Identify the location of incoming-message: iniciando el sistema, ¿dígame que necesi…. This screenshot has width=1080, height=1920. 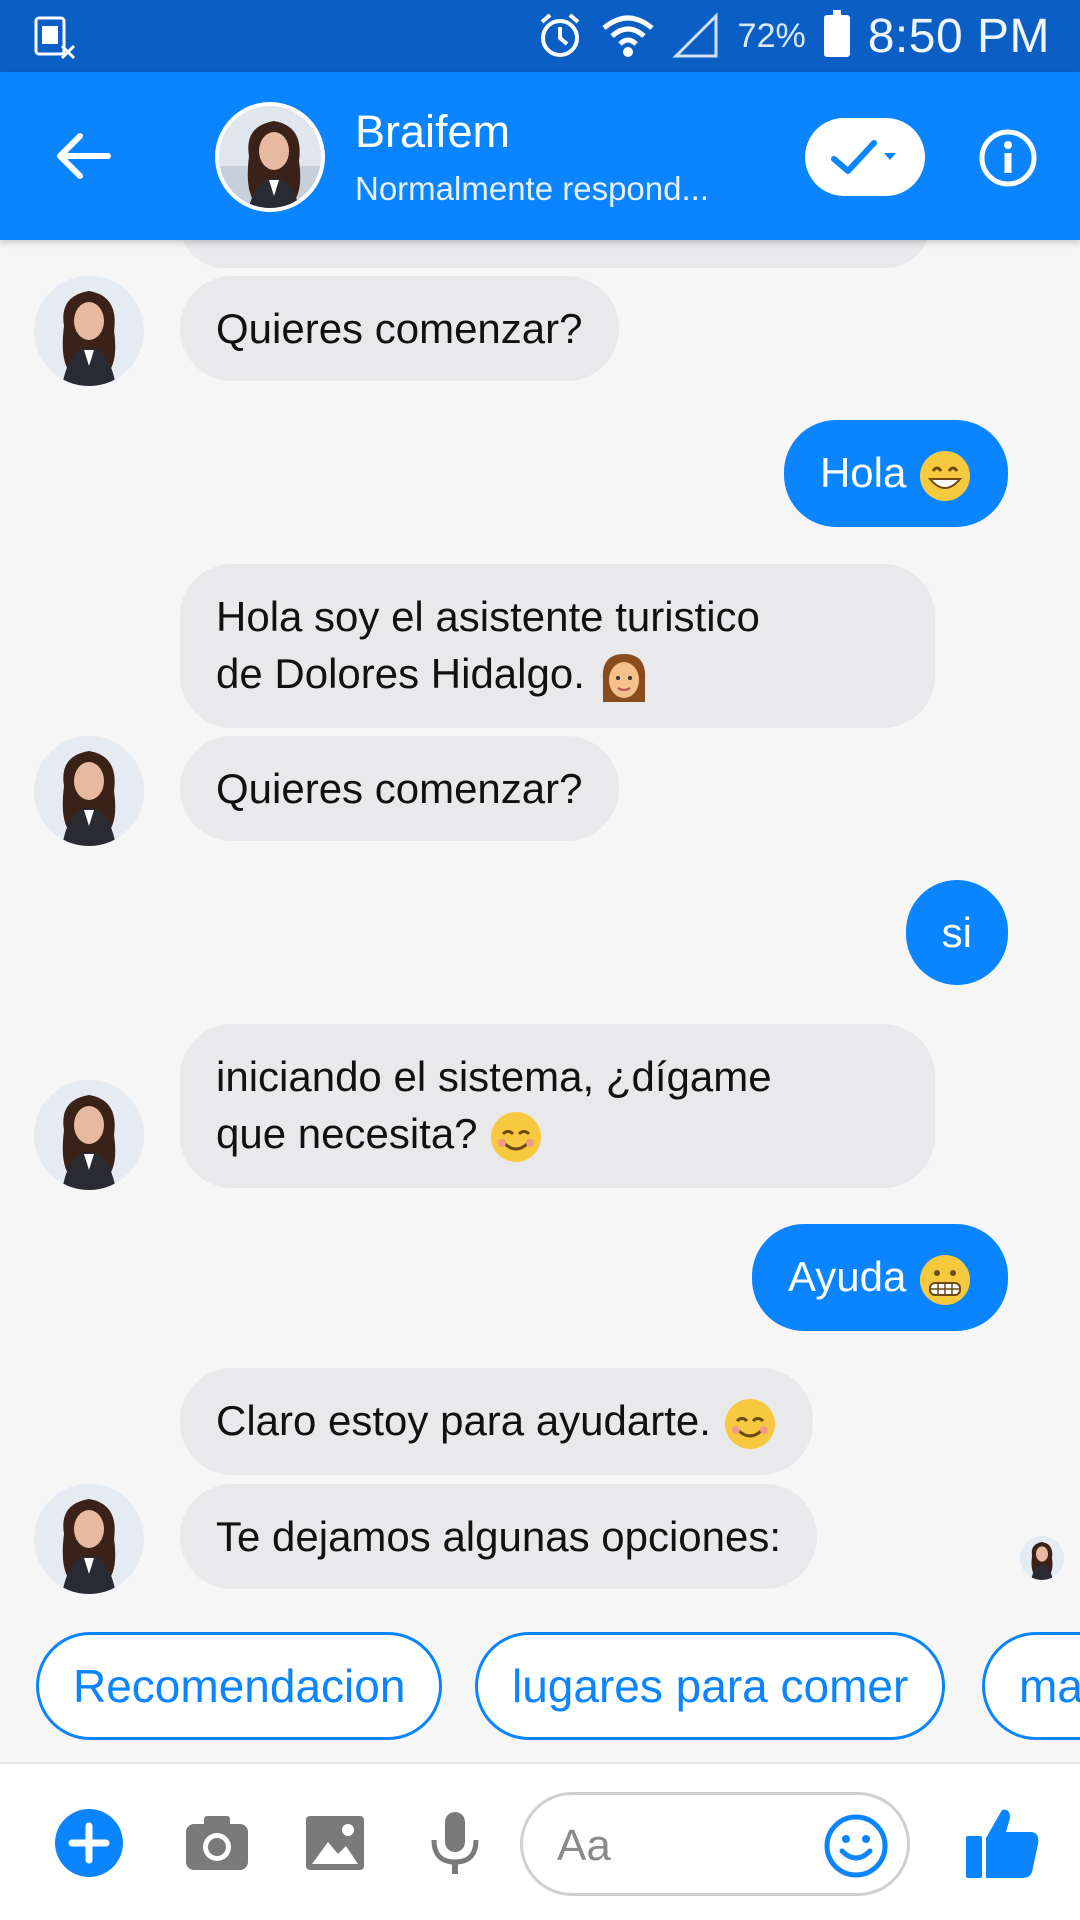
(557, 1106).